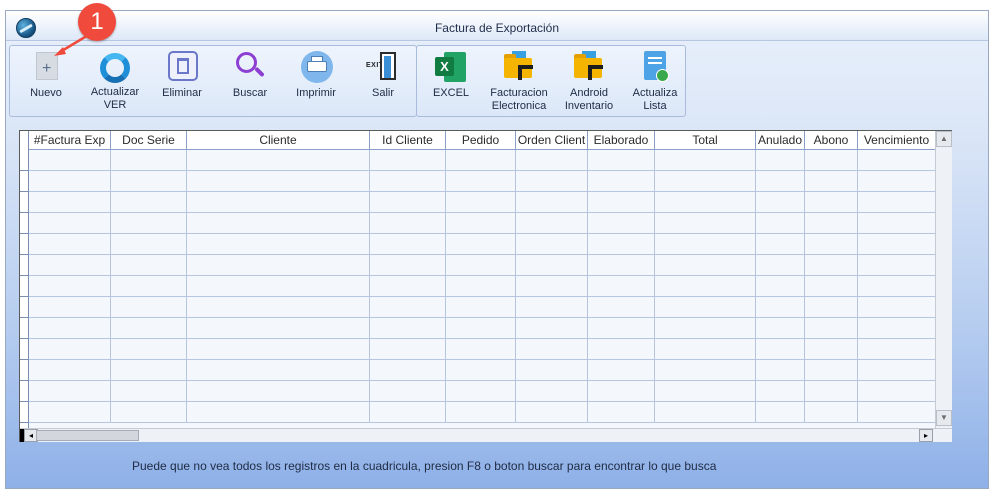 The height and width of the screenshot is (492, 994). Describe the element at coordinates (87, 435) in the screenshot. I see `horizontal-scroll-thumb` at that location.